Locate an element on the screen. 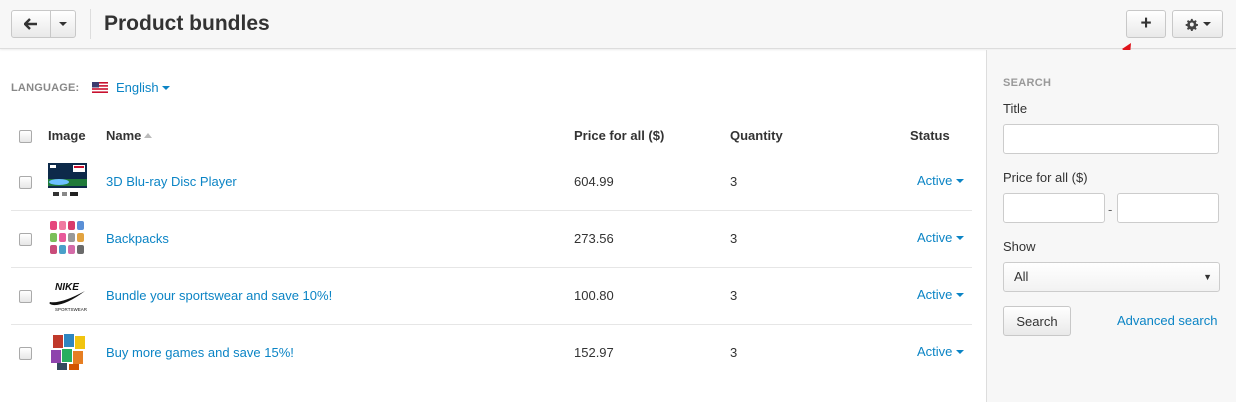 The width and height of the screenshot is (1236, 402). history-dropdown-button is located at coordinates (63, 24).